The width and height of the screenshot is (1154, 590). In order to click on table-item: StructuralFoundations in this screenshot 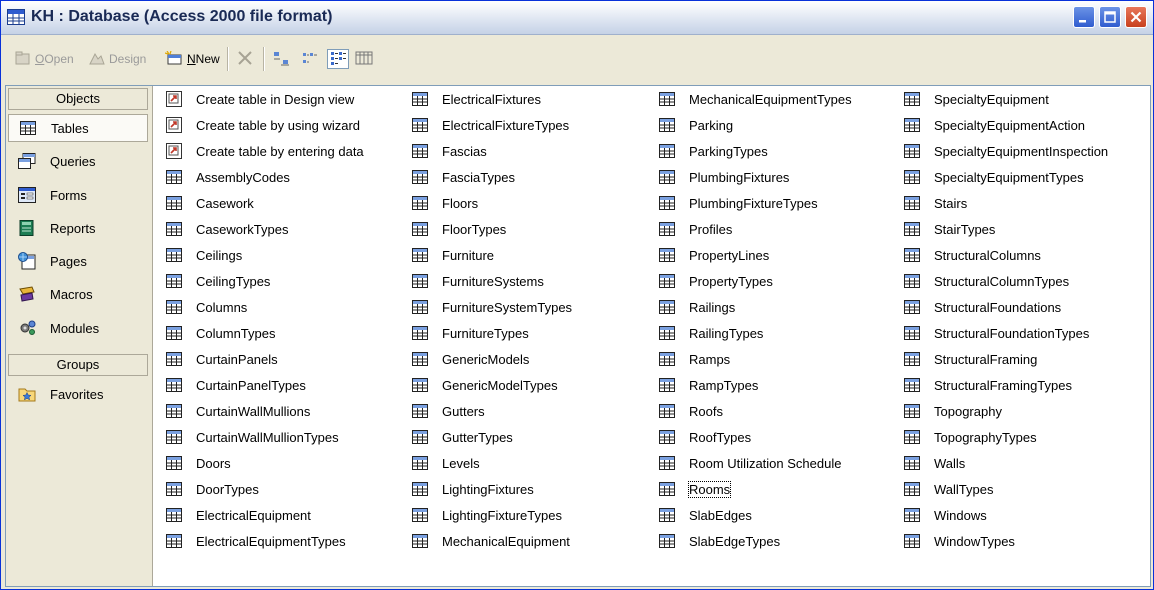, I will do `click(982, 307)`.